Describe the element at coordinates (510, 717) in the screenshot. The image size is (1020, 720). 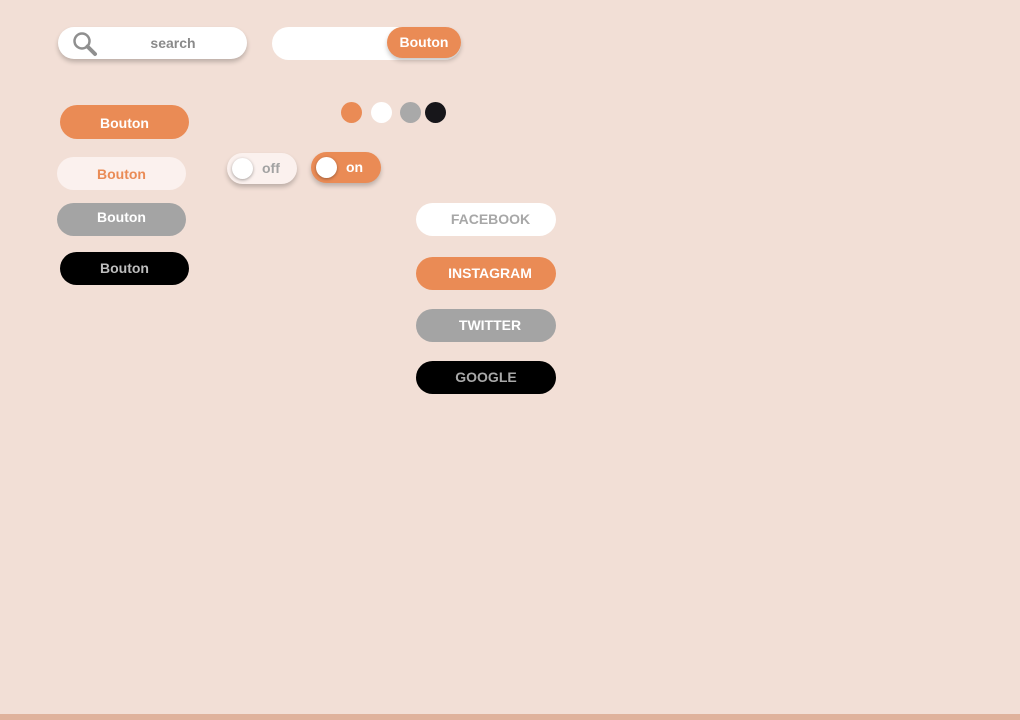
I see `bottom-bar` at that location.